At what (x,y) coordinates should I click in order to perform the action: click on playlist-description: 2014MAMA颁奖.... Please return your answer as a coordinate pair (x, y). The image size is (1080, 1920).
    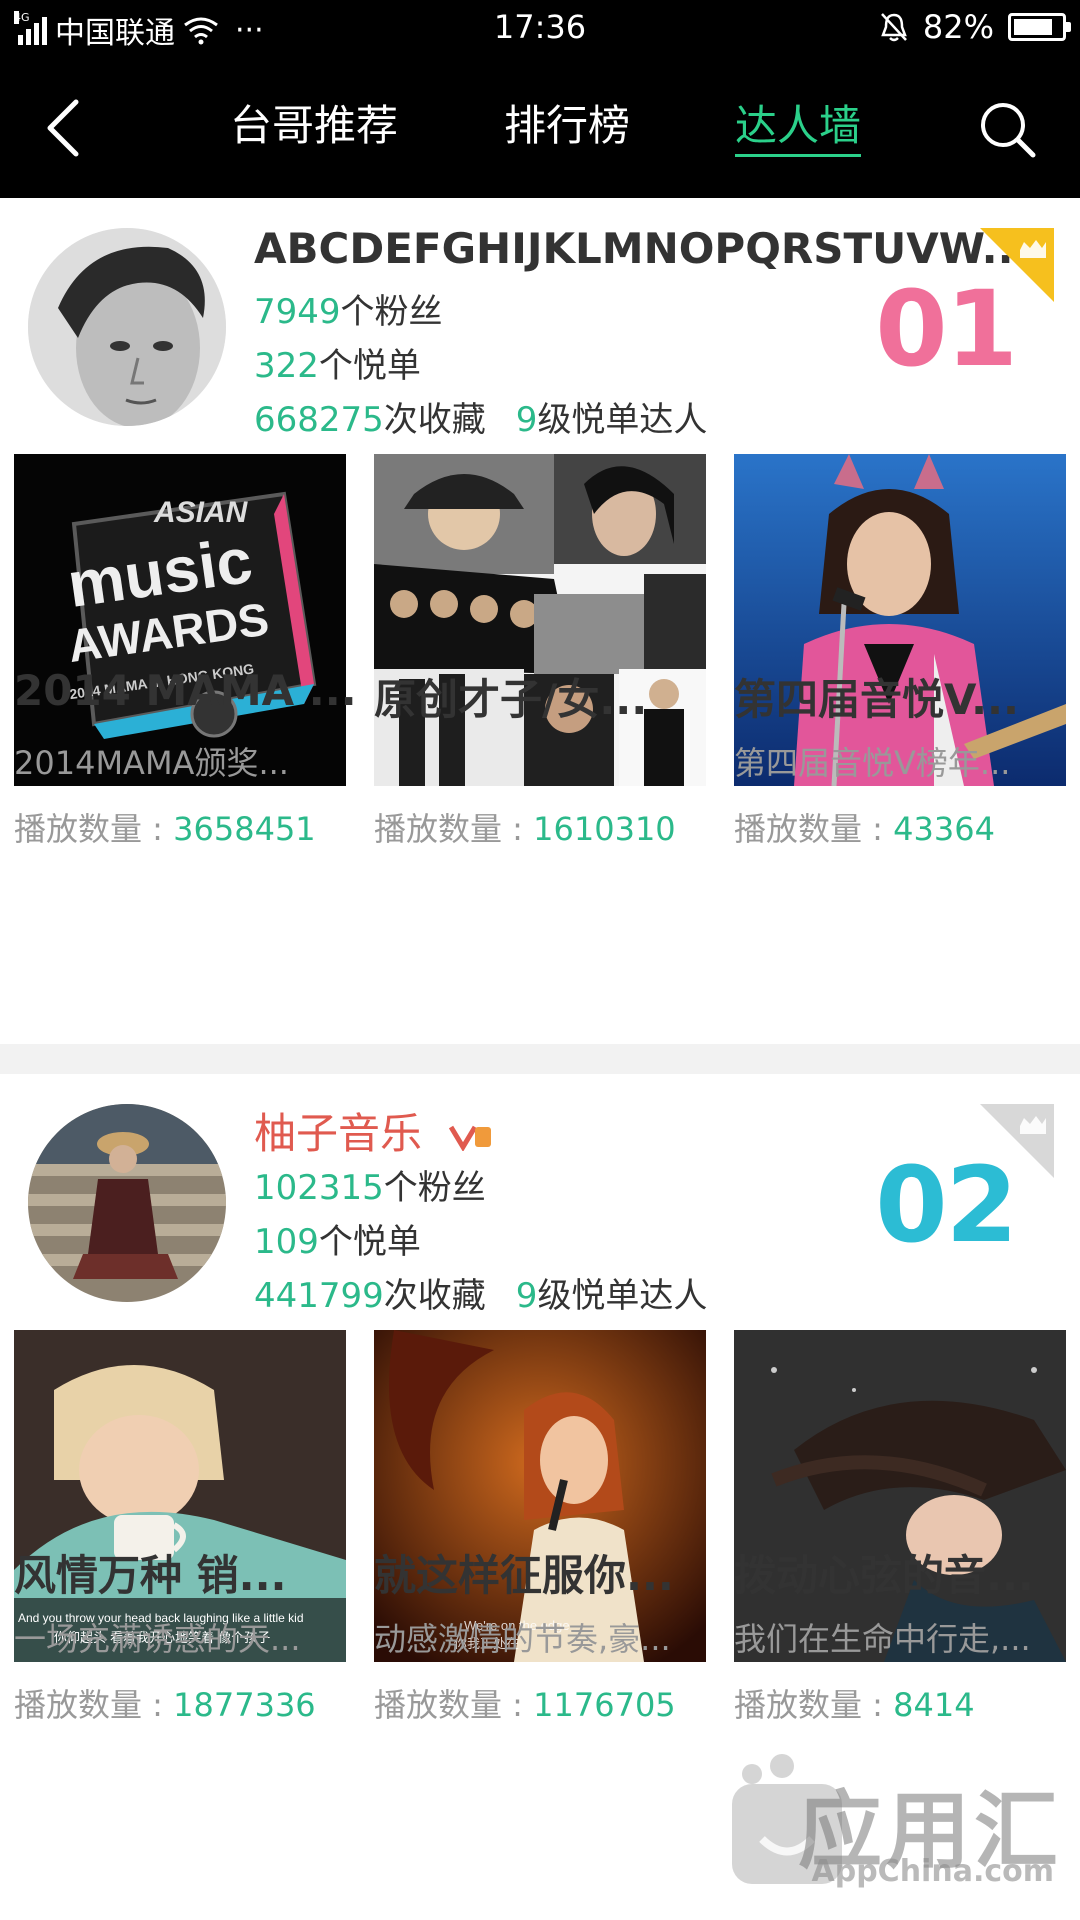
    Looking at the image, I should click on (151, 763).